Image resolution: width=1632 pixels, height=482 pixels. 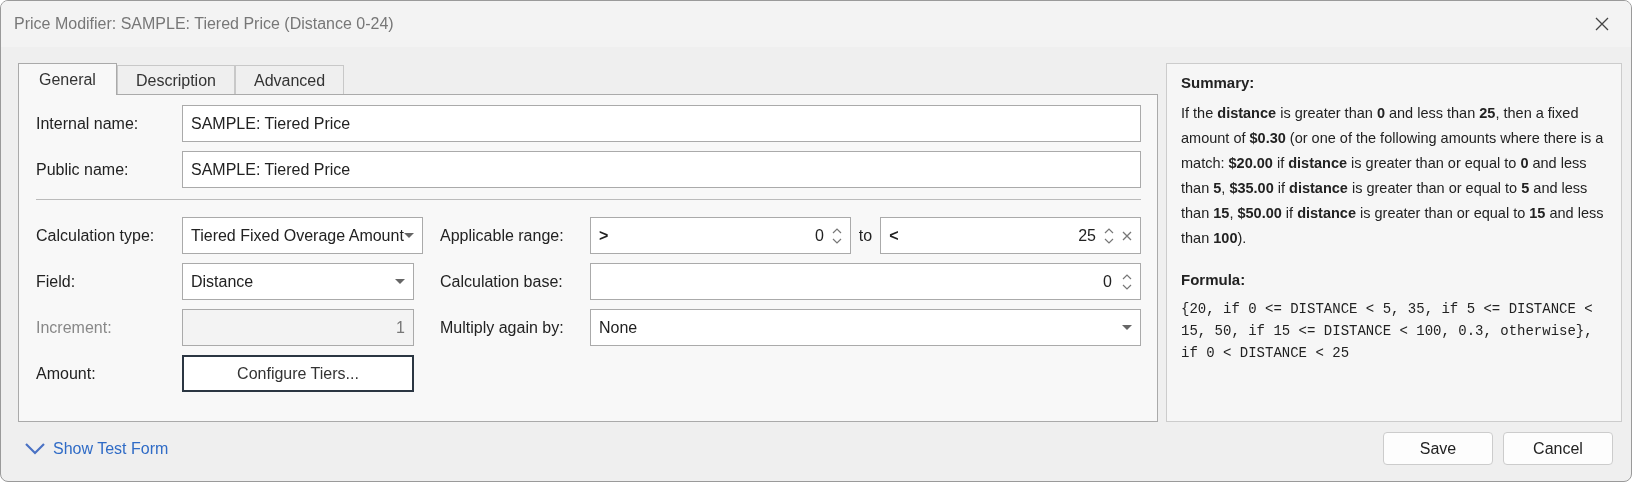 What do you see at coordinates (502, 235) in the screenshot?
I see `field-label: Applicable range:` at bounding box center [502, 235].